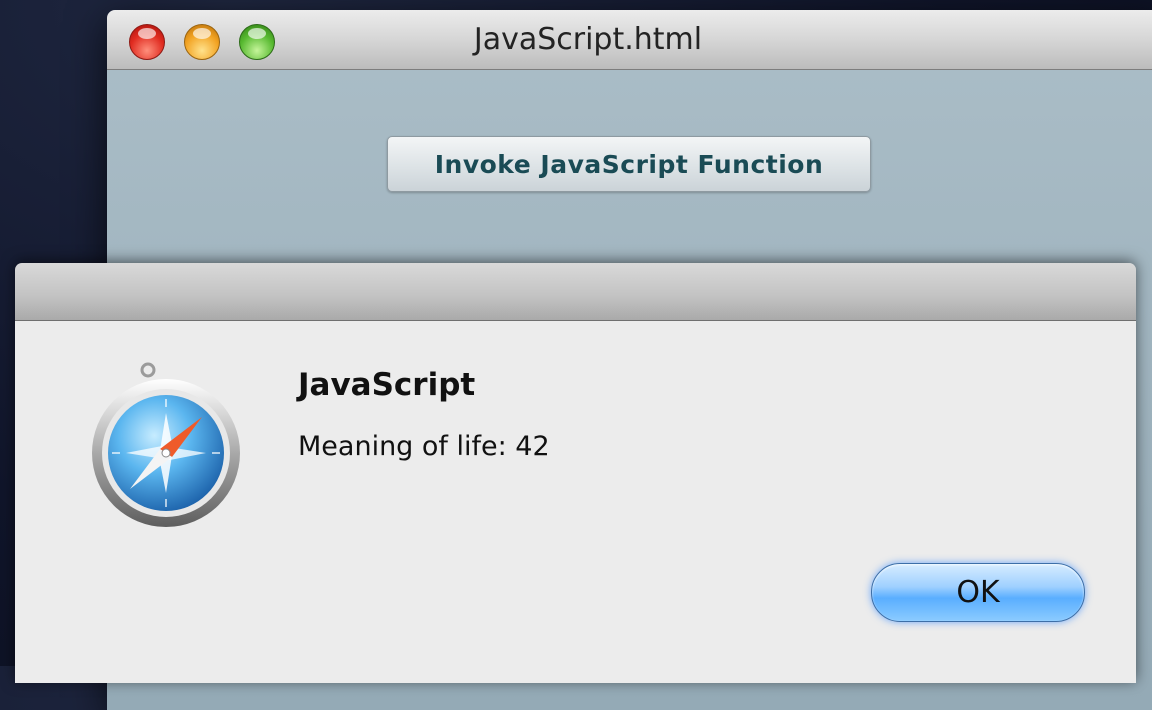 The height and width of the screenshot is (710, 1152). I want to click on alert-message: Meaning of life: 42, so click(424, 446).